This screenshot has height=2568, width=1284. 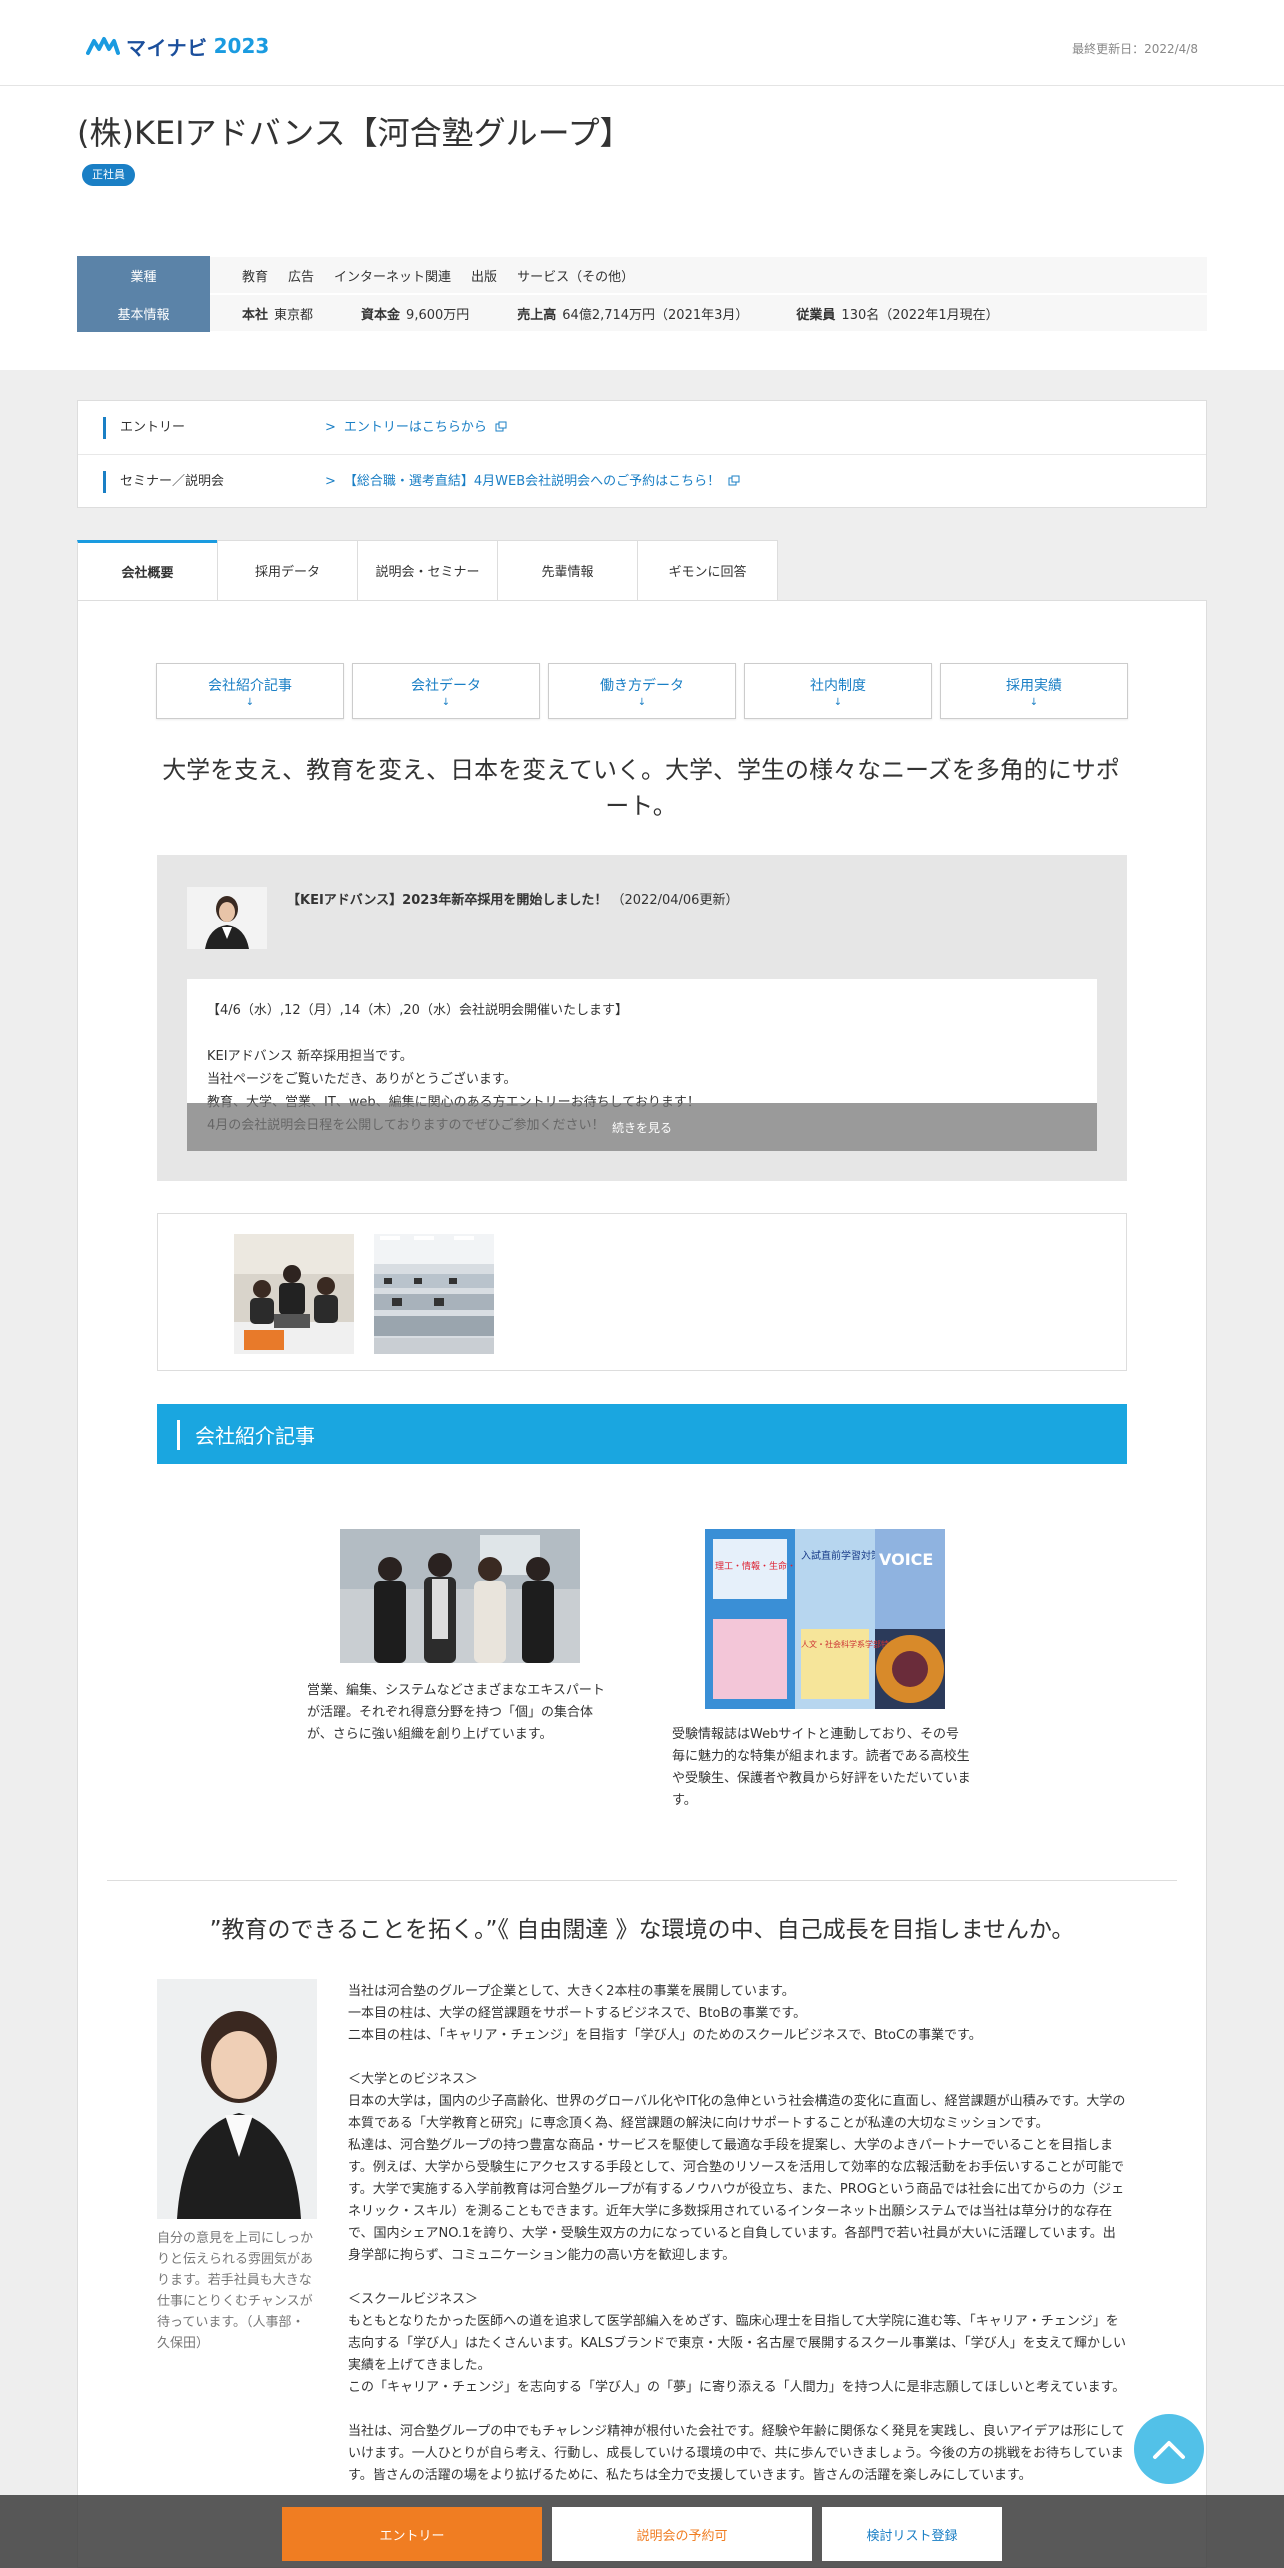 I want to click on tab-recruitment-data: 採用データ, so click(x=287, y=570).